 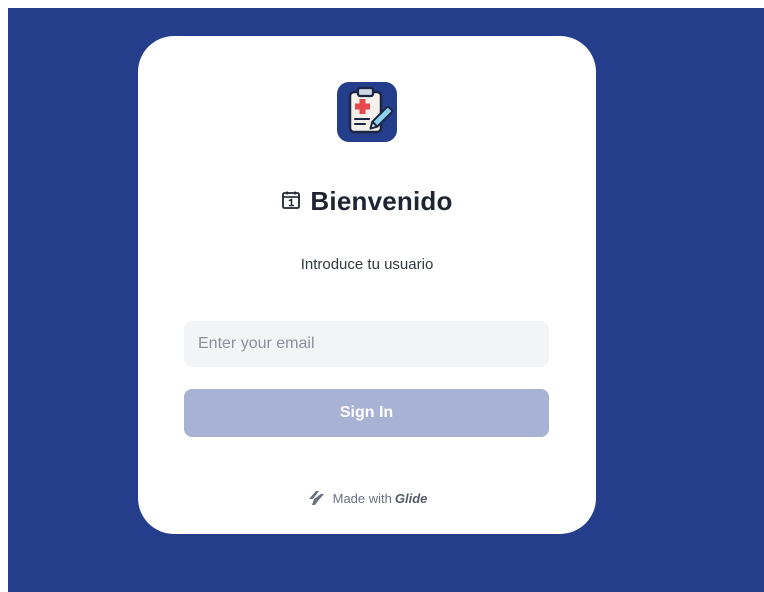 I want to click on medical-clipboard-icon, so click(x=367, y=112).